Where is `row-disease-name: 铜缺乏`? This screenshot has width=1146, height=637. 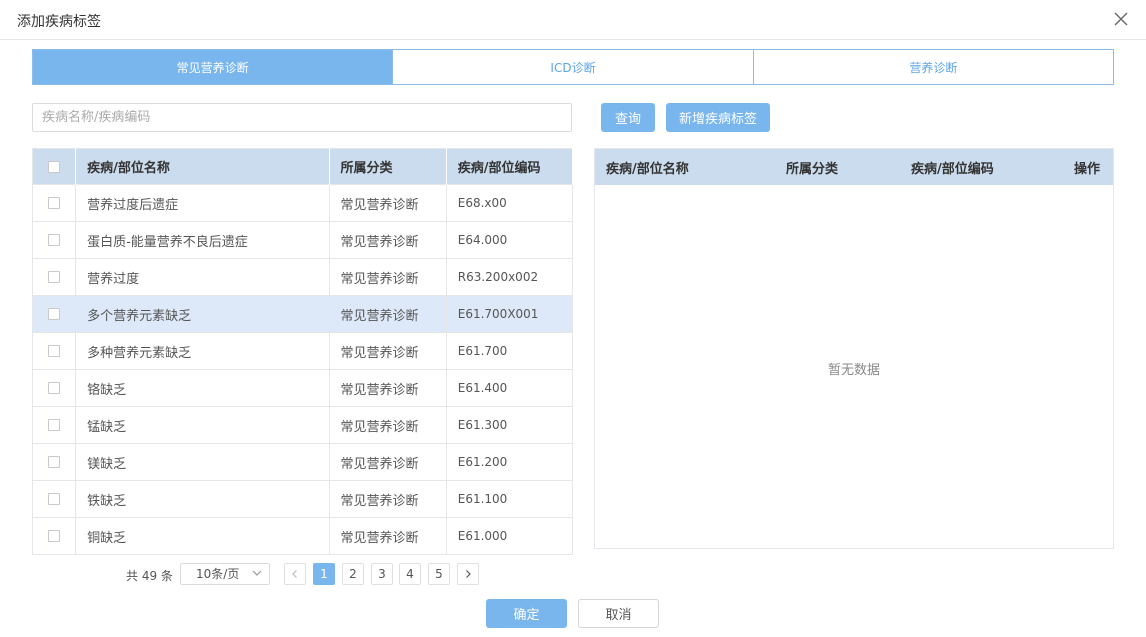 row-disease-name: 铜缺乏 is located at coordinates (202, 536).